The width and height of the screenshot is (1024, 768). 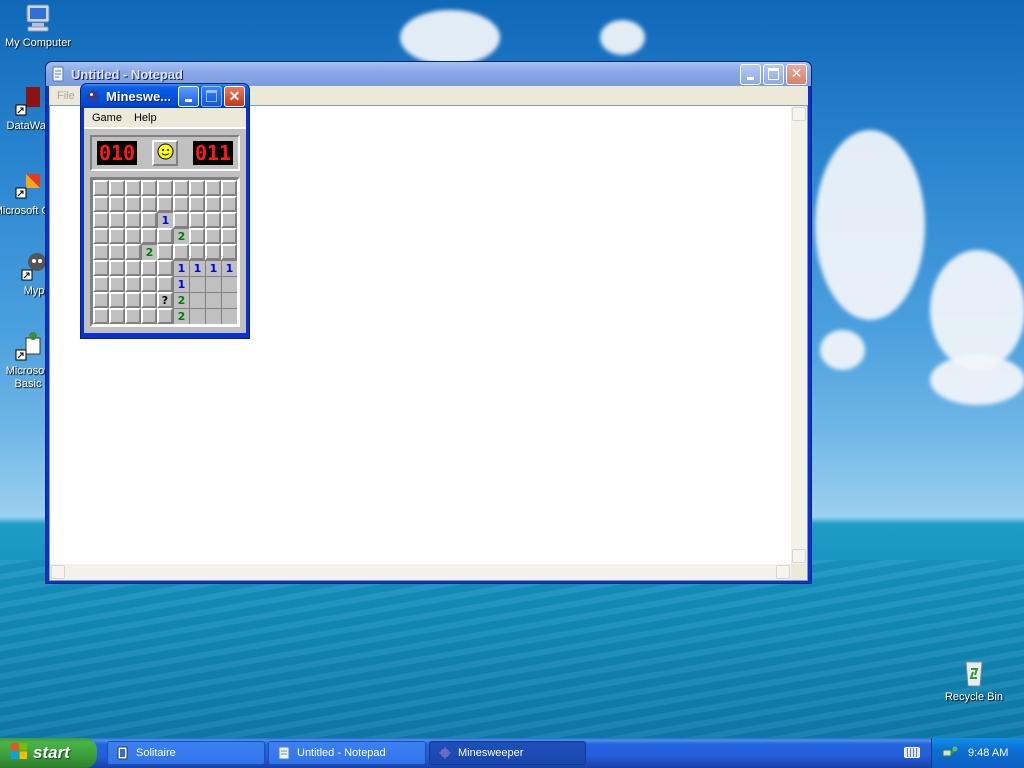 I want to click on smiley-face-button, so click(x=165, y=153).